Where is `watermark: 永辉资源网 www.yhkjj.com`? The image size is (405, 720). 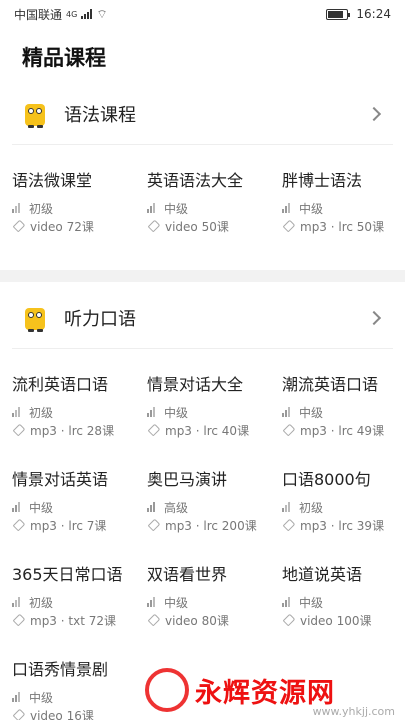 watermark: 永辉资源网 www.yhkjj.com is located at coordinates (275, 690).